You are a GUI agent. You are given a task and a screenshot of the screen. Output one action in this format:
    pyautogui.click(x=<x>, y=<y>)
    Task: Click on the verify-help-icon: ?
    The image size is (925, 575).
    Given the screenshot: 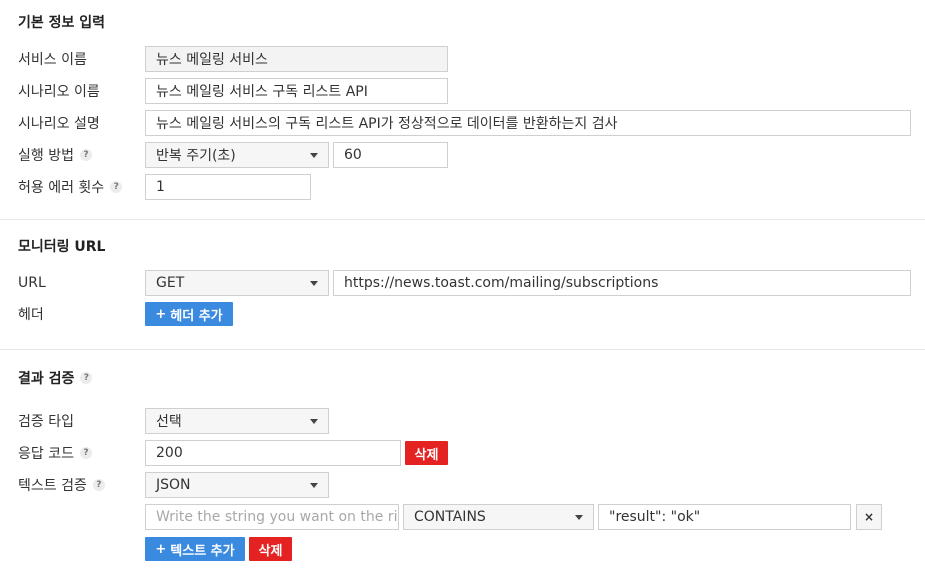 What is the action you would take?
    pyautogui.click(x=86, y=378)
    